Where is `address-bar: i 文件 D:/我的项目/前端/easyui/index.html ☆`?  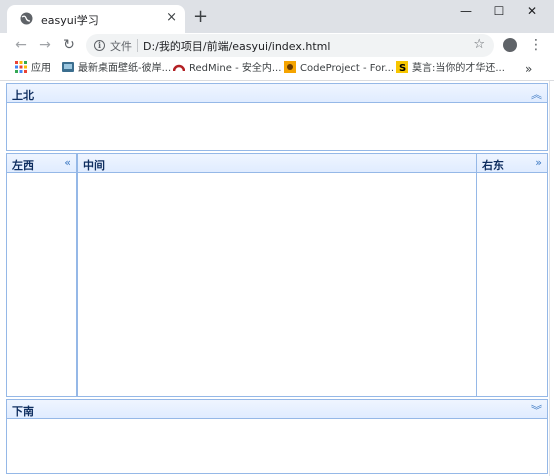
address-bar: i 文件 D:/我的项目/前端/easyui/index.html ☆ is located at coordinates (290, 45).